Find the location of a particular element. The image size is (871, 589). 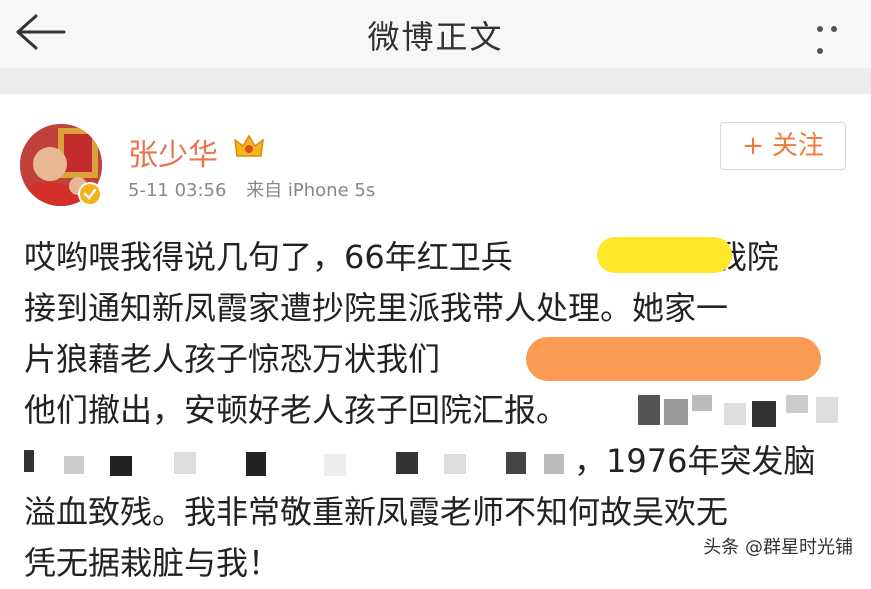

text-line: 片狼藉老人孩子惊恐万状我们让 is located at coordinates (439, 359).